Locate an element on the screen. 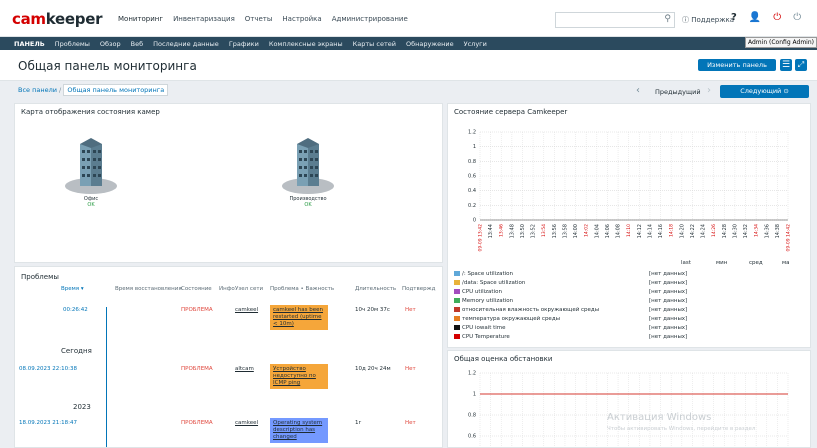 The height and width of the screenshot is (448, 817). help-icon: ? is located at coordinates (734, 17).